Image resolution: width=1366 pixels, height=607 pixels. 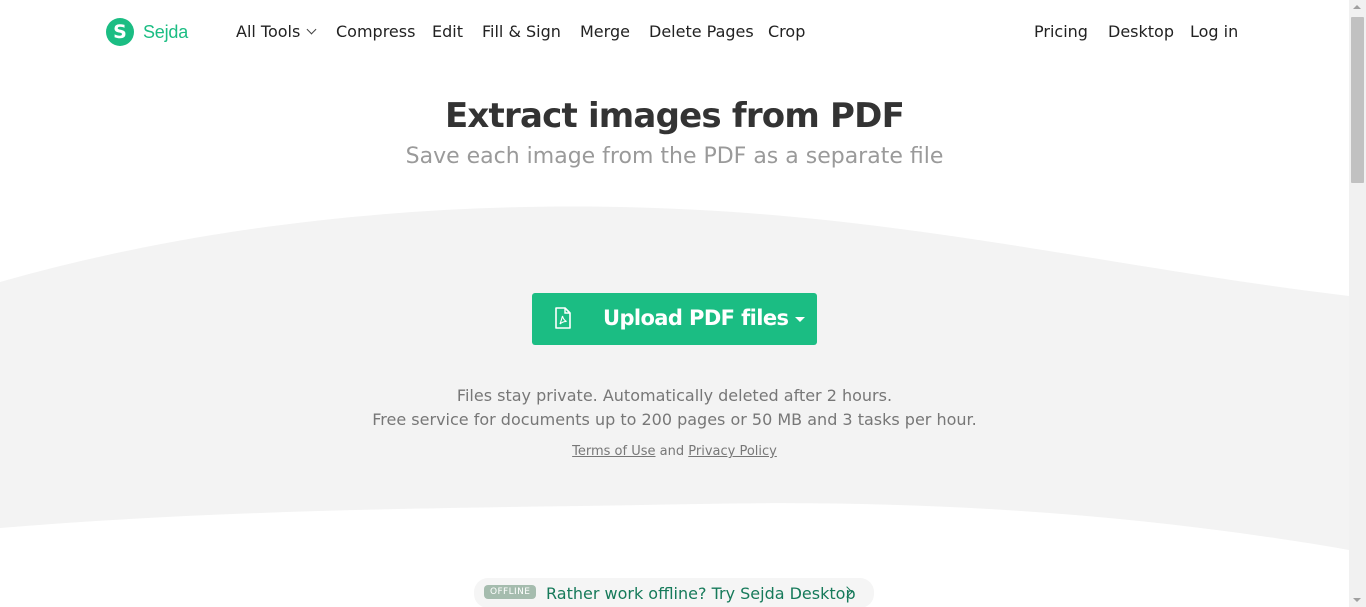 I want to click on legal-and-text: and, so click(x=672, y=451).